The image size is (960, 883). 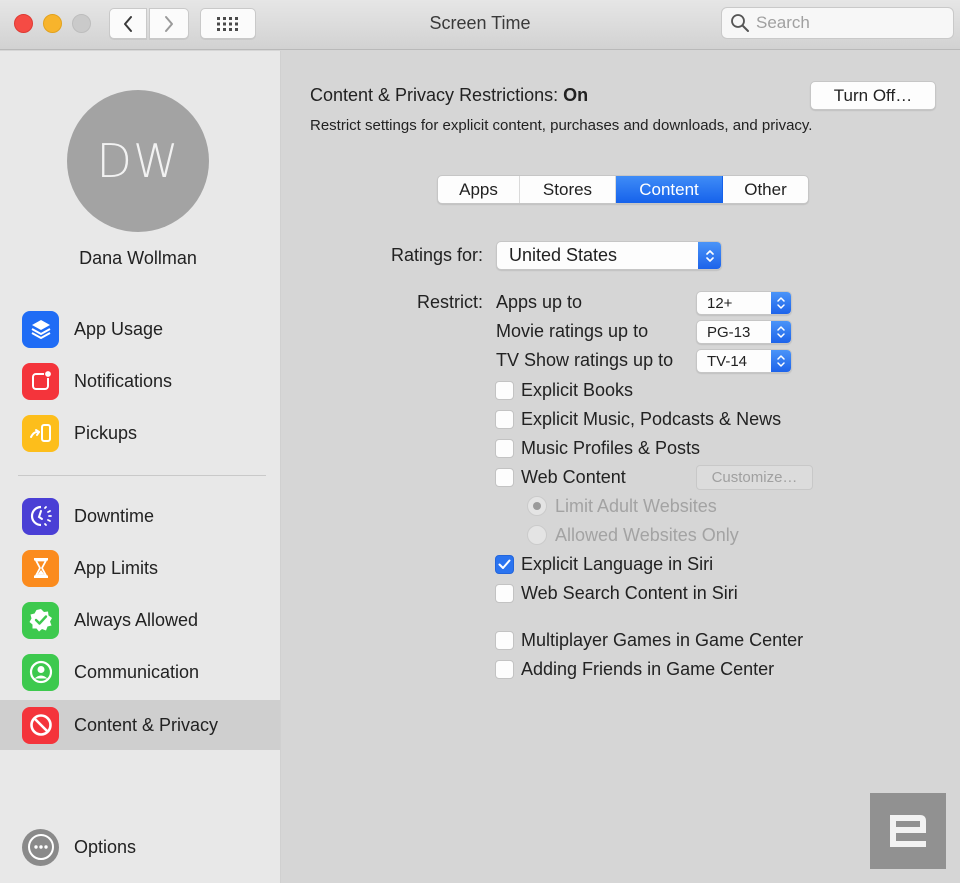 I want to click on explicit-music-checkbox: Explicit Music, Podcasts & News, so click(x=638, y=419).